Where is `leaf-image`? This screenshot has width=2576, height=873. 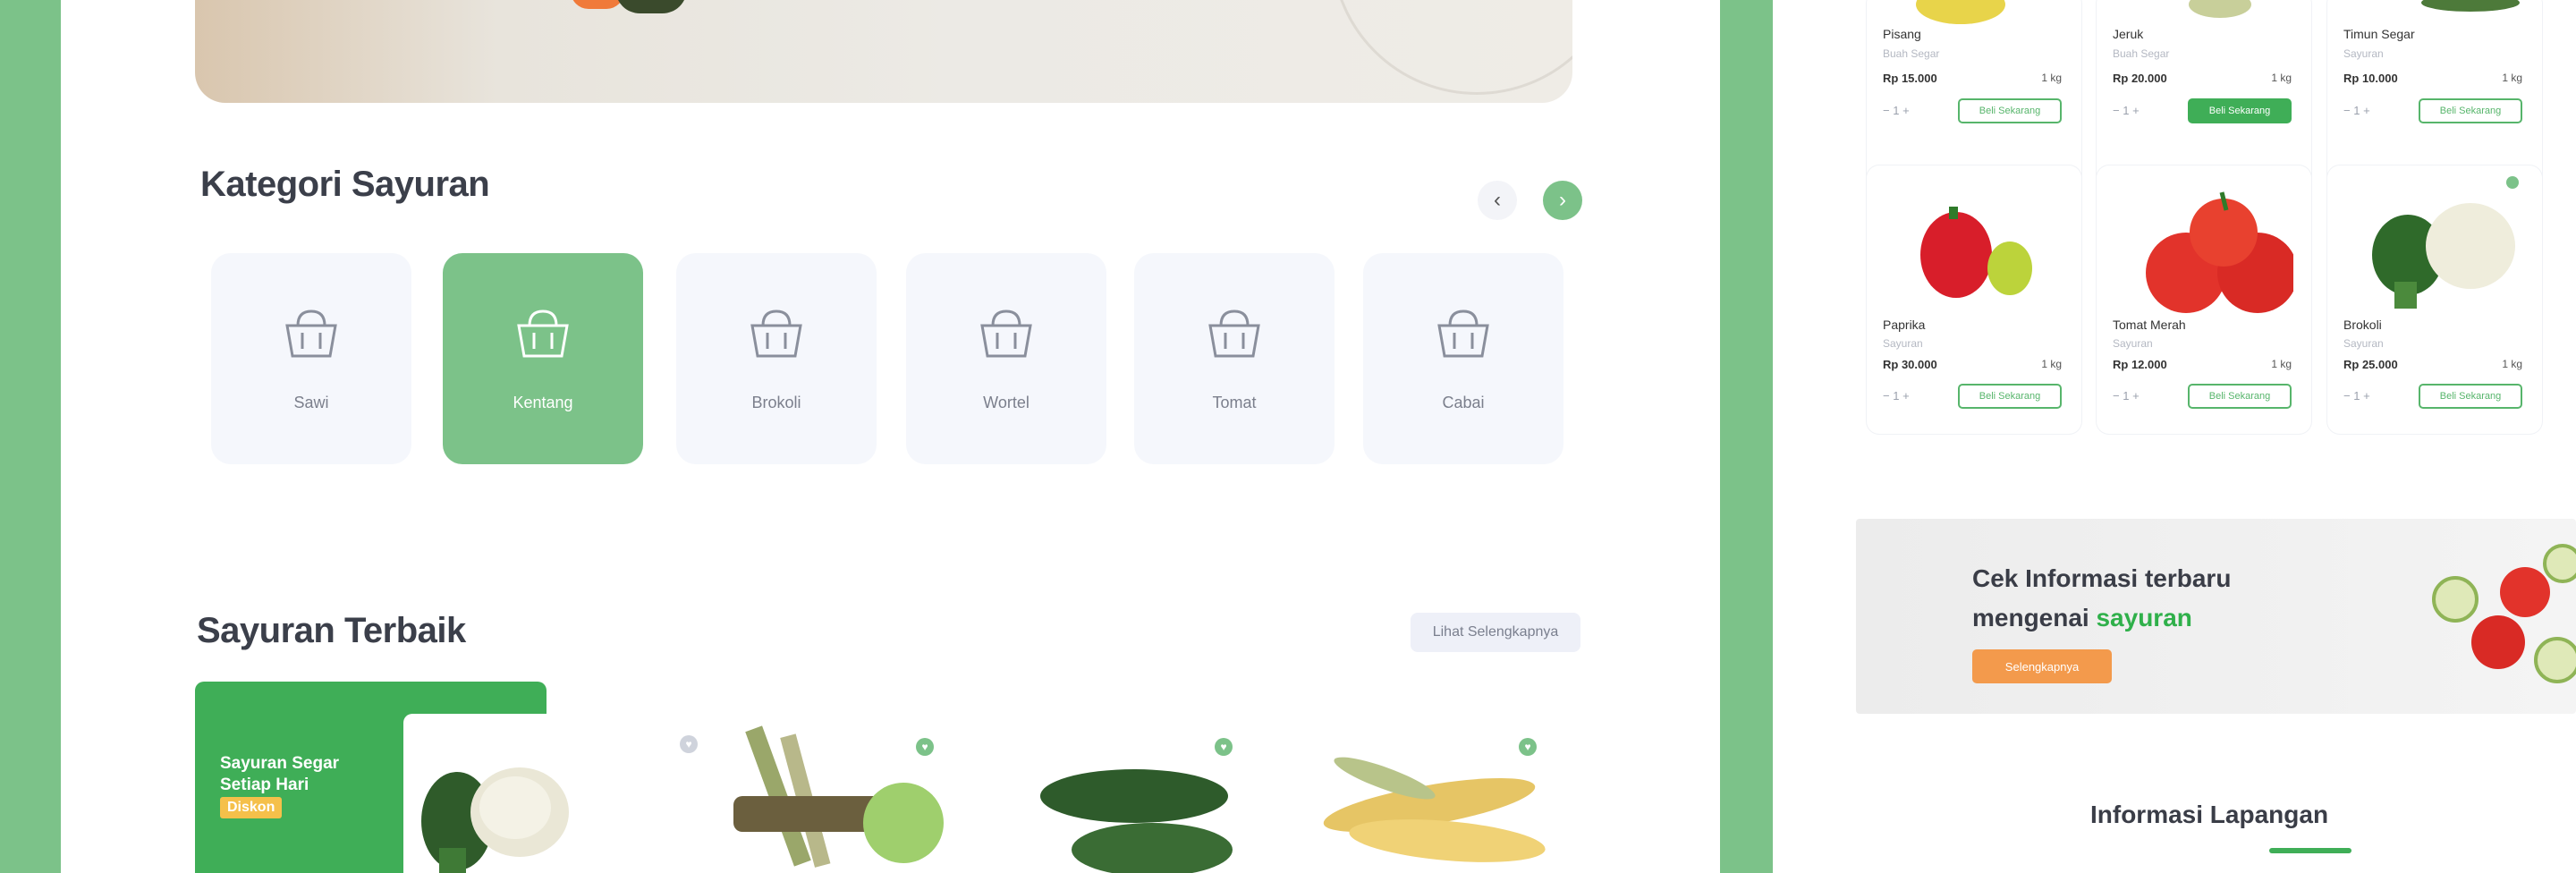
leaf-image is located at coordinates (651, 6).